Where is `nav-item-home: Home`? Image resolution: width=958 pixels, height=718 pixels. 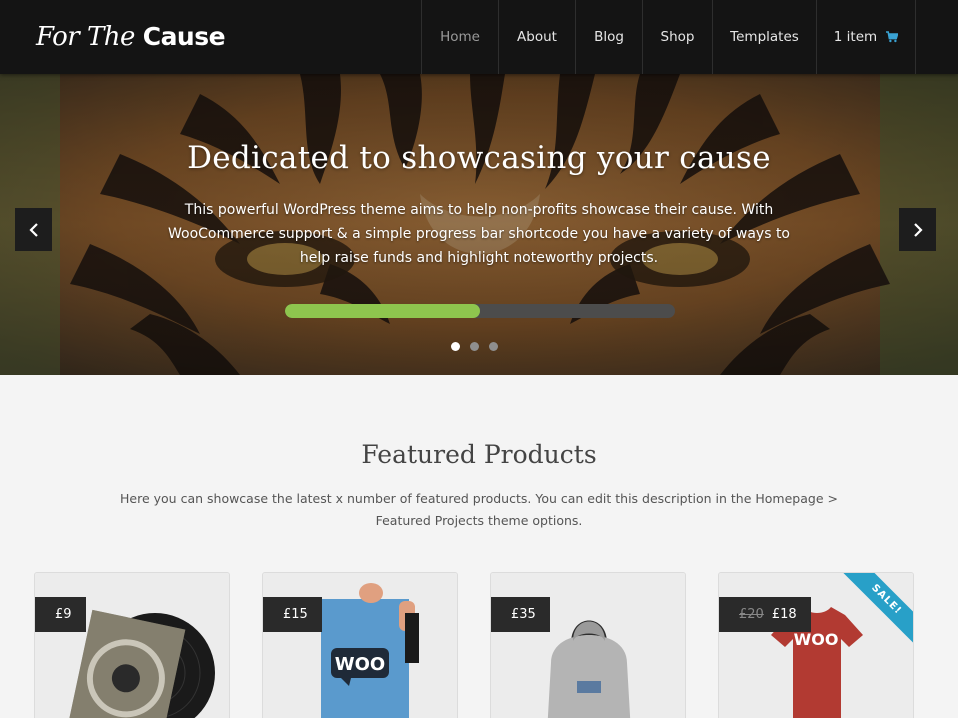 nav-item-home: Home is located at coordinates (460, 37).